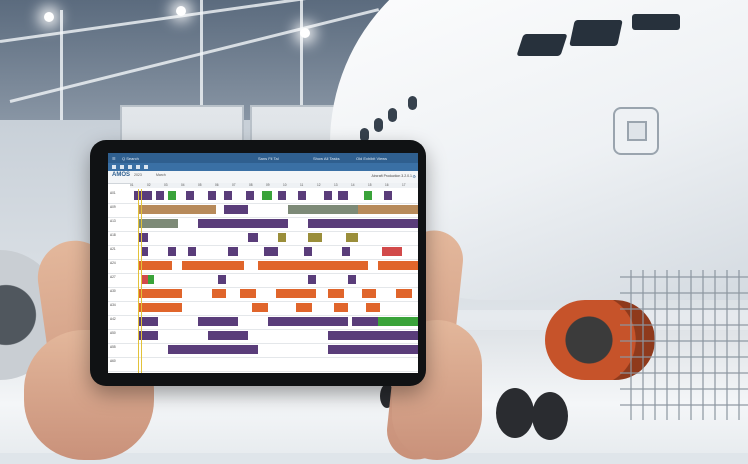 The image size is (748, 464). Describe the element at coordinates (130, 167) in the screenshot. I see `refresh-icon` at that location.